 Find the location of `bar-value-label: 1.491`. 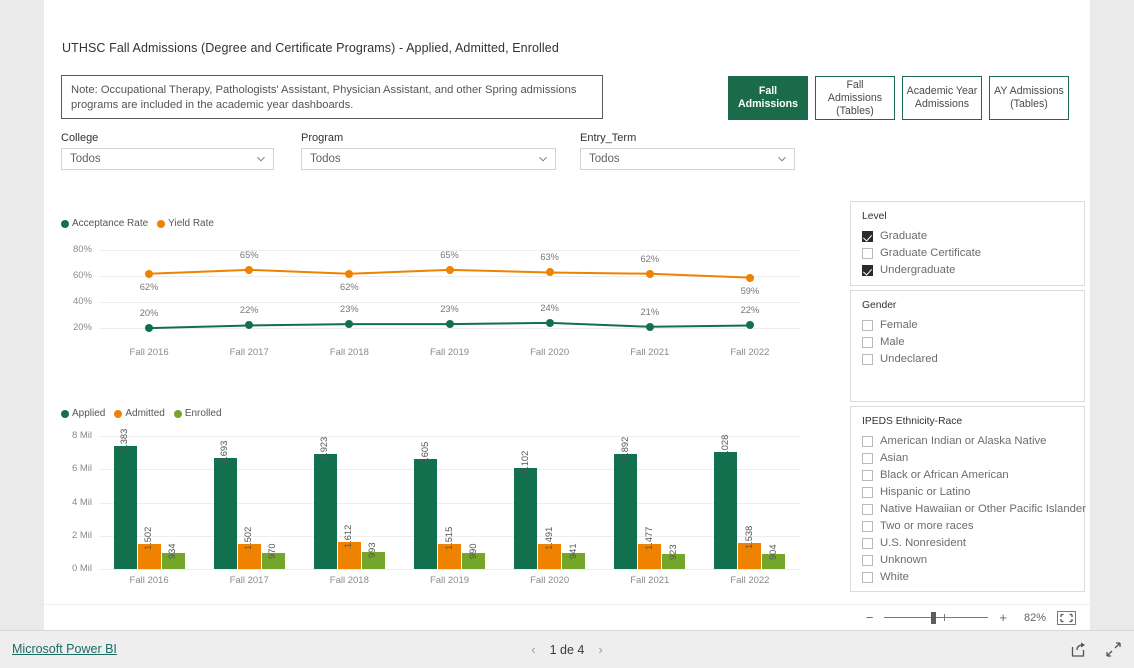

bar-value-label: 1.491 is located at coordinates (548, 538).